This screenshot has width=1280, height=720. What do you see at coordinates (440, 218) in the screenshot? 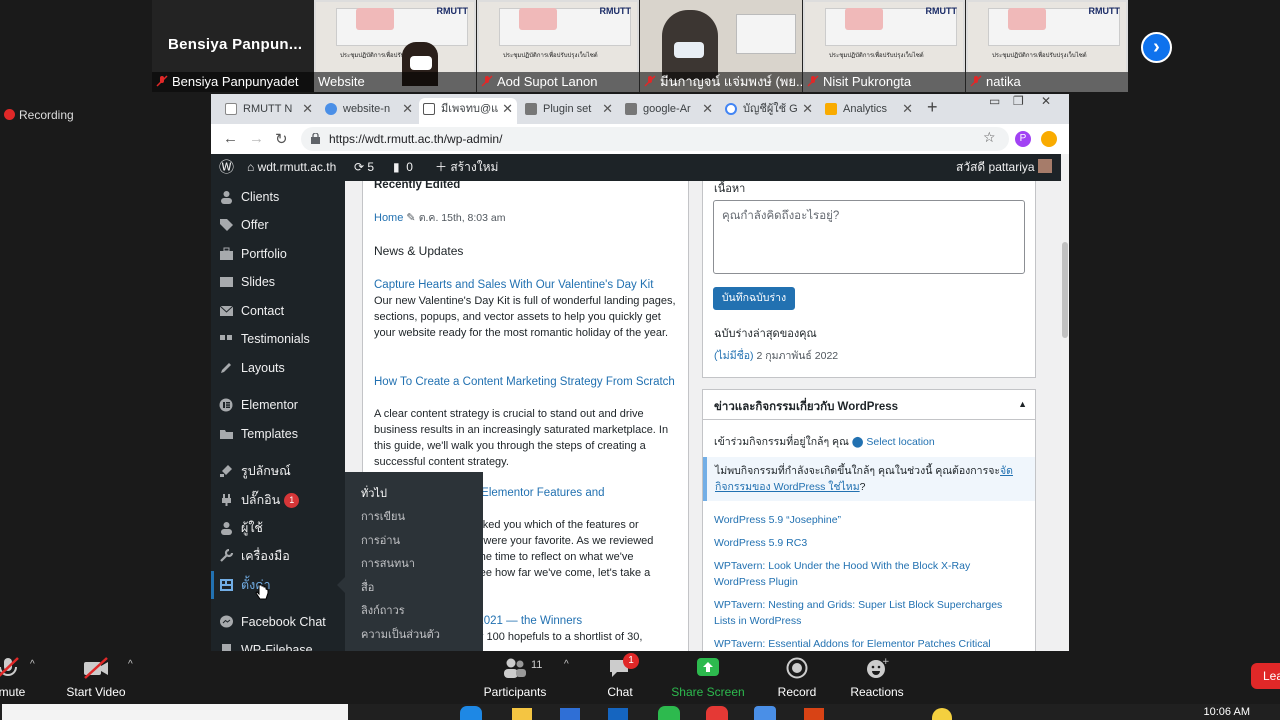
I see `recent-item-link: Home ✎ ต.ค. 15th, 8:03 am` at bounding box center [440, 218].